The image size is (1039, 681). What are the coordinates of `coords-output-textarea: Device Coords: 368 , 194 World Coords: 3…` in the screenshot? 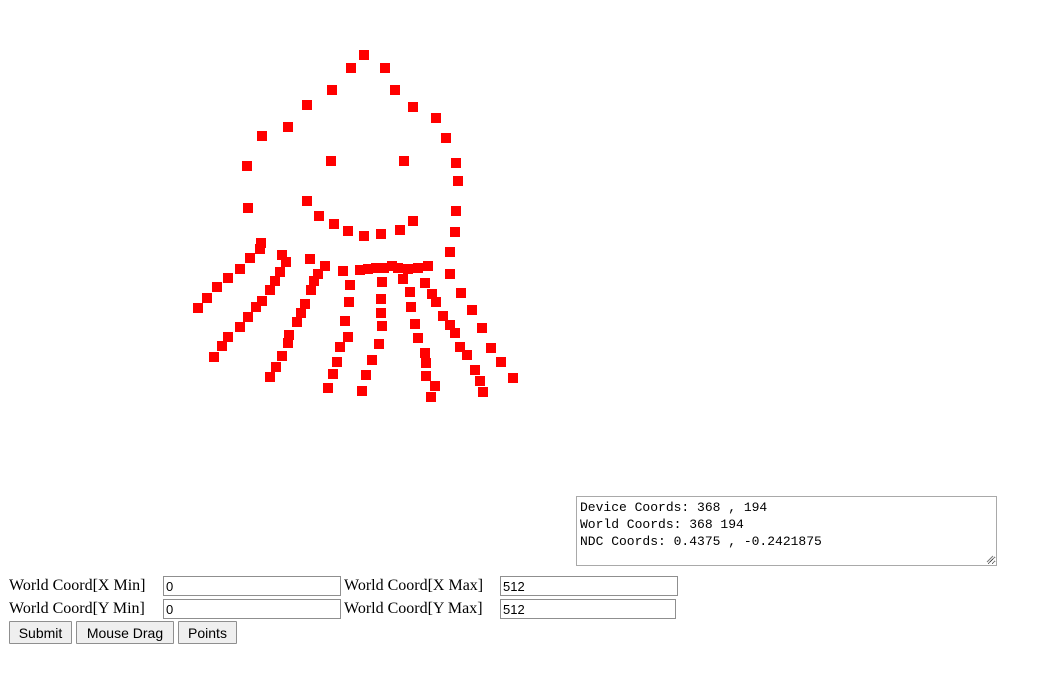 It's located at (786, 531).